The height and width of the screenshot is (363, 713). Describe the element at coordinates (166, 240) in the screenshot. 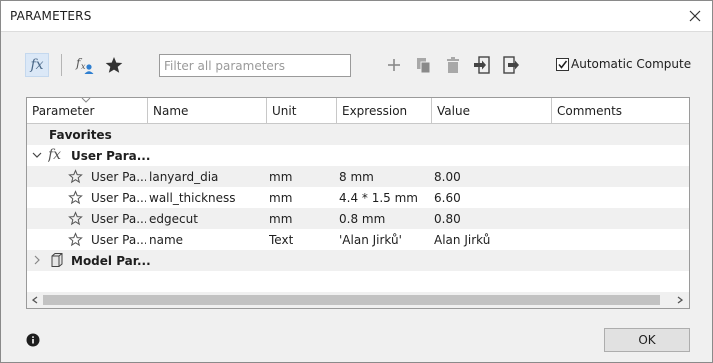

I see `name-cell: name` at that location.